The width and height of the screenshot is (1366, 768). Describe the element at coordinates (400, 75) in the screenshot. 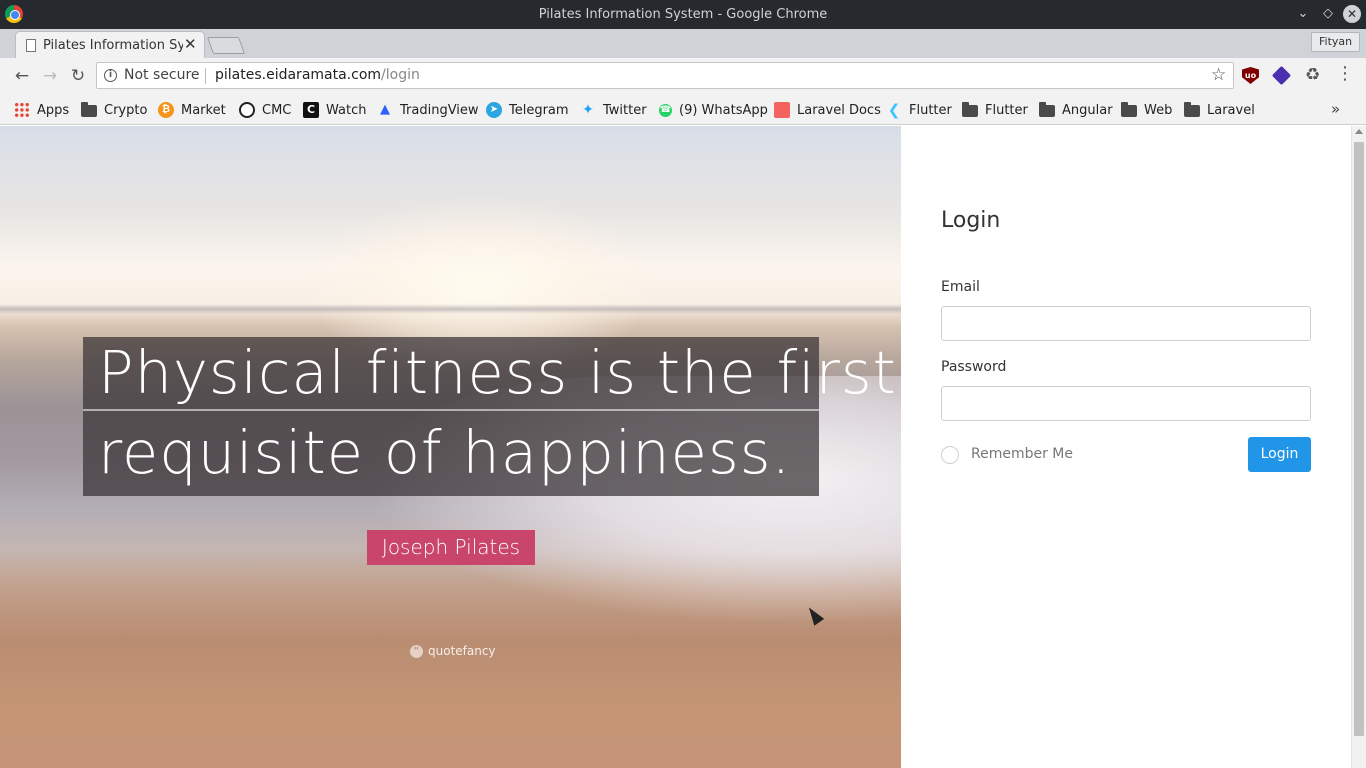

I see `url-path: /login` at that location.